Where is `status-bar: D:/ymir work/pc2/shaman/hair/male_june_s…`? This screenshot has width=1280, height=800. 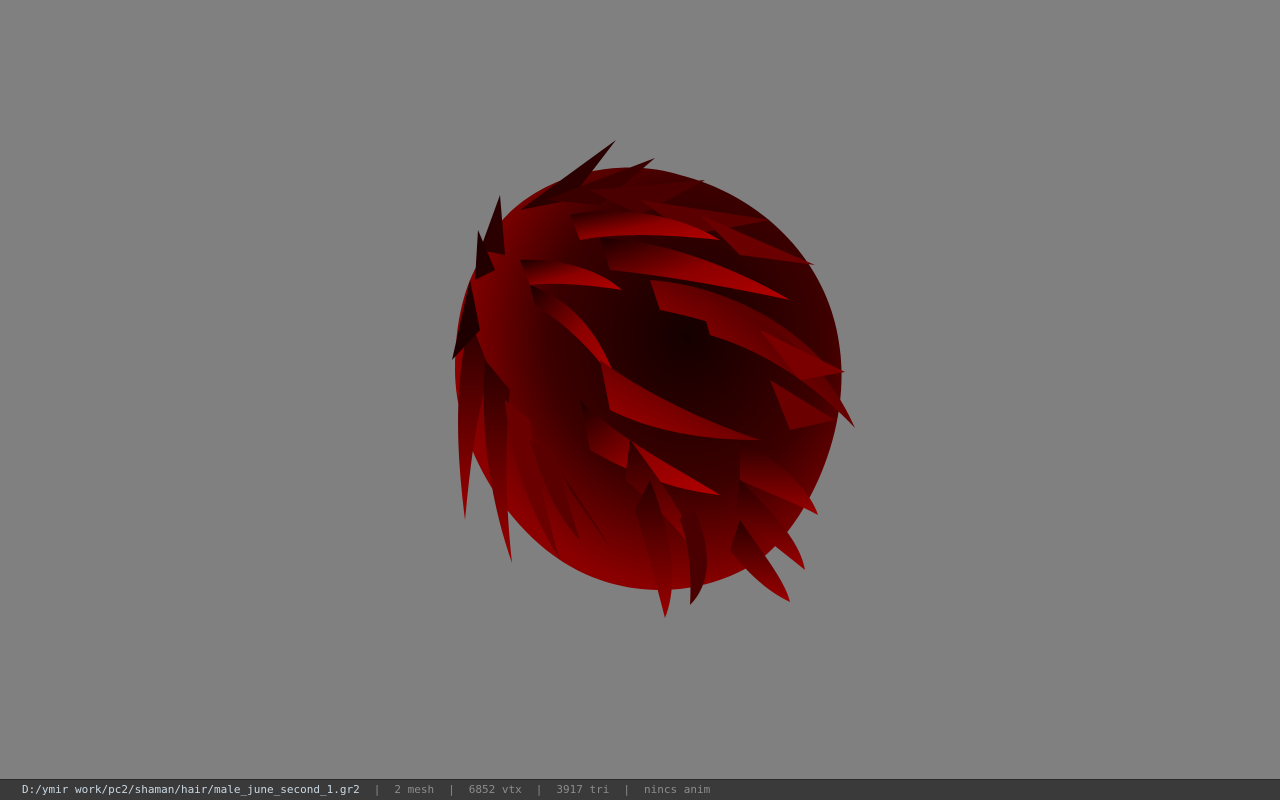 status-bar: D:/ymir work/pc2/shaman/hair/male_june_s… is located at coordinates (640, 789).